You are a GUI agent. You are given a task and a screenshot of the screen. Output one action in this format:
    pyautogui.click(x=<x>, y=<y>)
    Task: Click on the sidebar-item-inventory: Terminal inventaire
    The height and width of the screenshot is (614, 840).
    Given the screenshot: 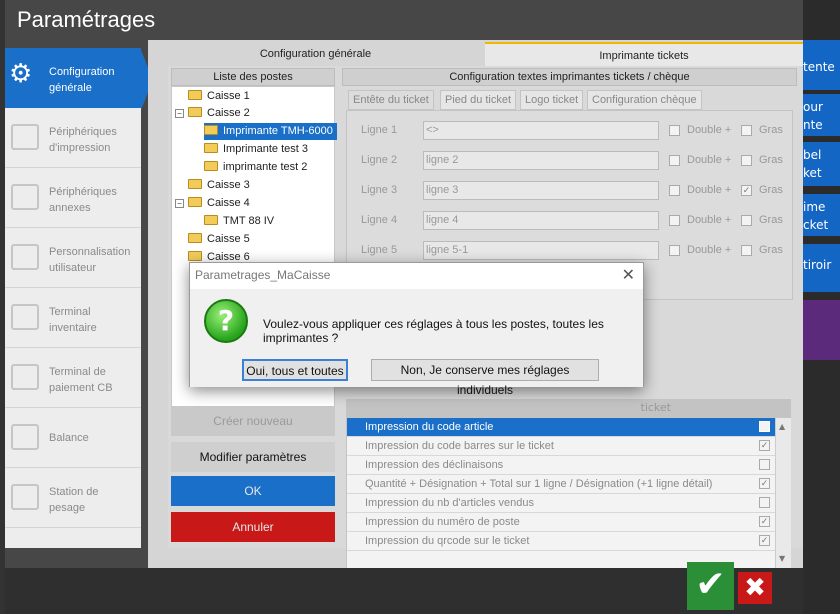 What is the action you would take?
    pyautogui.click(x=73, y=318)
    